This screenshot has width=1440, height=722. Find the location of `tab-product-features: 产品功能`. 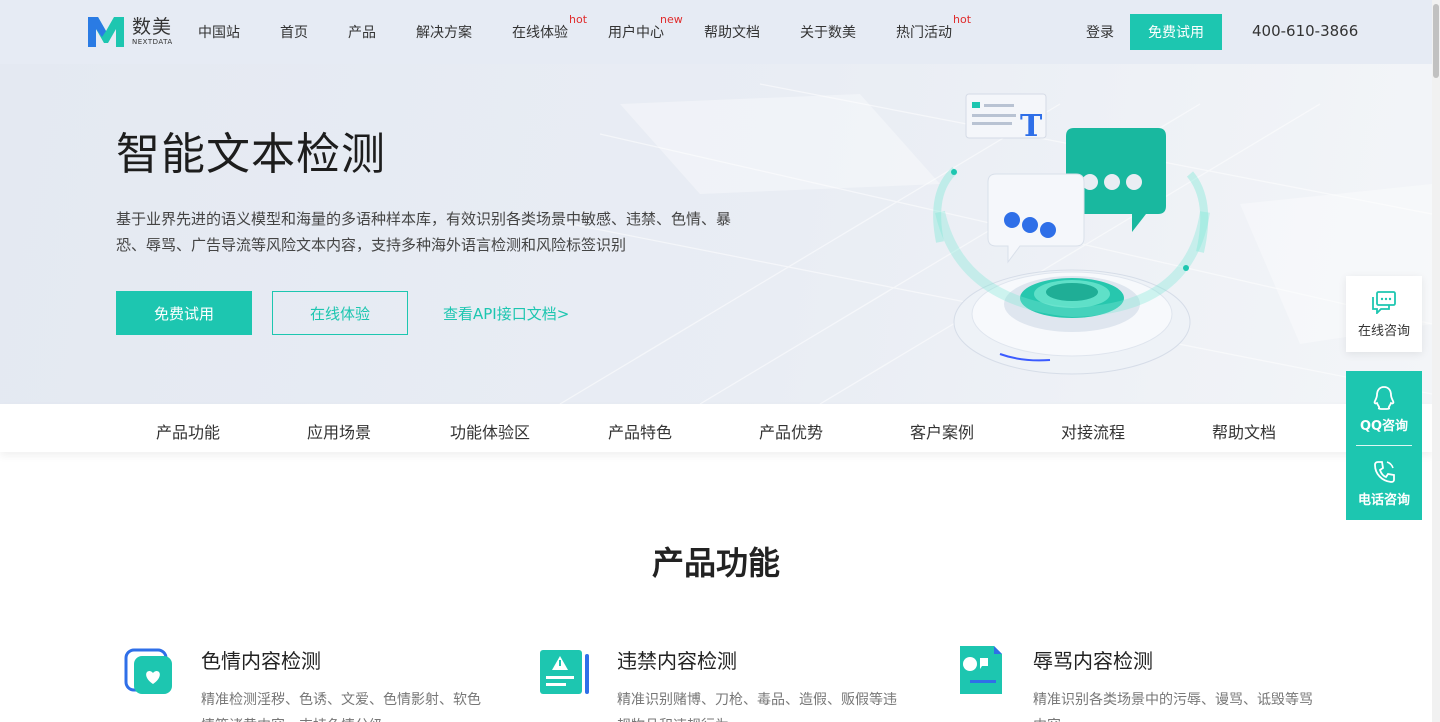

tab-product-features: 产品功能 is located at coordinates (188, 431).